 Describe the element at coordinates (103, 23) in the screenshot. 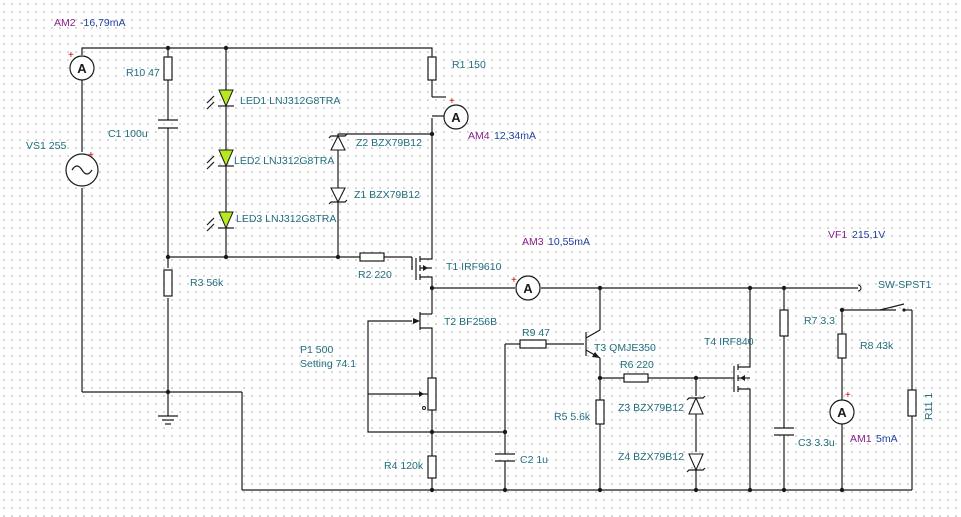

I see `am2-value: -16,79mA` at that location.